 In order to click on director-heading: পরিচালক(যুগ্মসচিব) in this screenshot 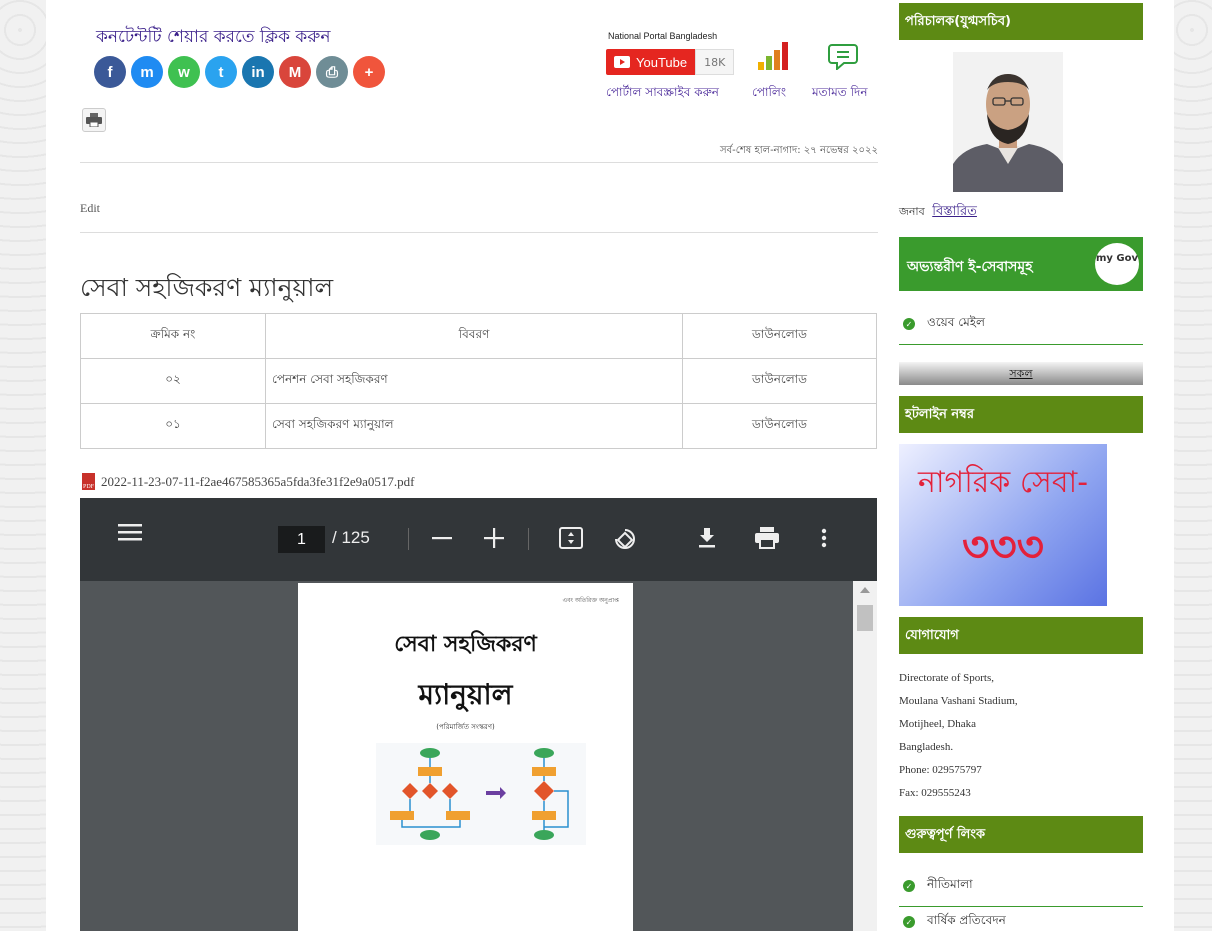, I will do `click(1021, 21)`.